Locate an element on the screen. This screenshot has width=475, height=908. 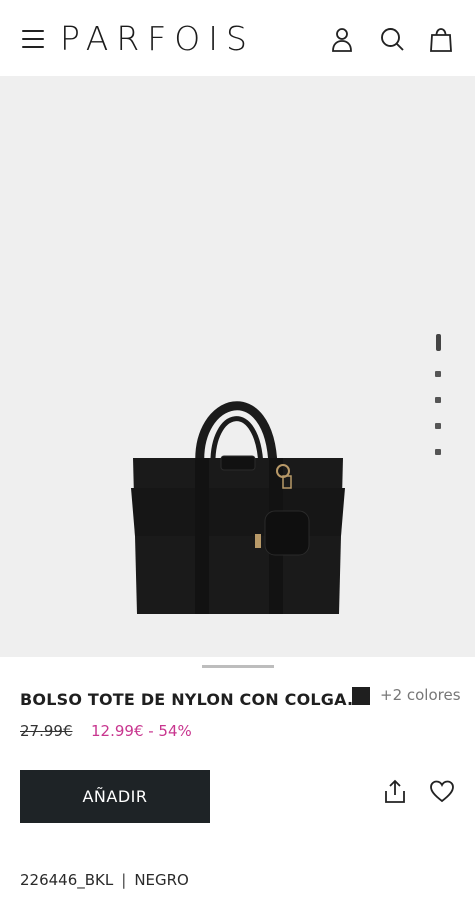
color-name: NEGRO is located at coordinates (161, 880).